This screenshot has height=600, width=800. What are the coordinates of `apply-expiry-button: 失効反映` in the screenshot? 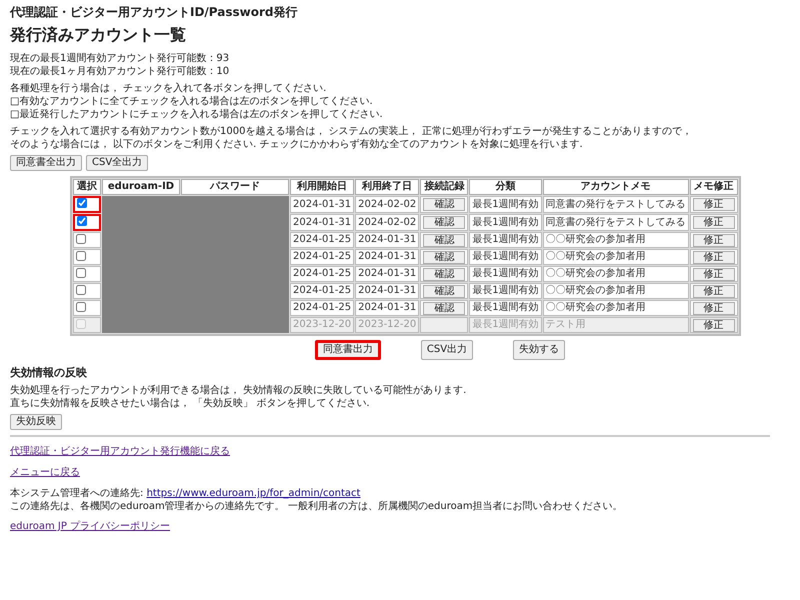 It's located at (36, 422).